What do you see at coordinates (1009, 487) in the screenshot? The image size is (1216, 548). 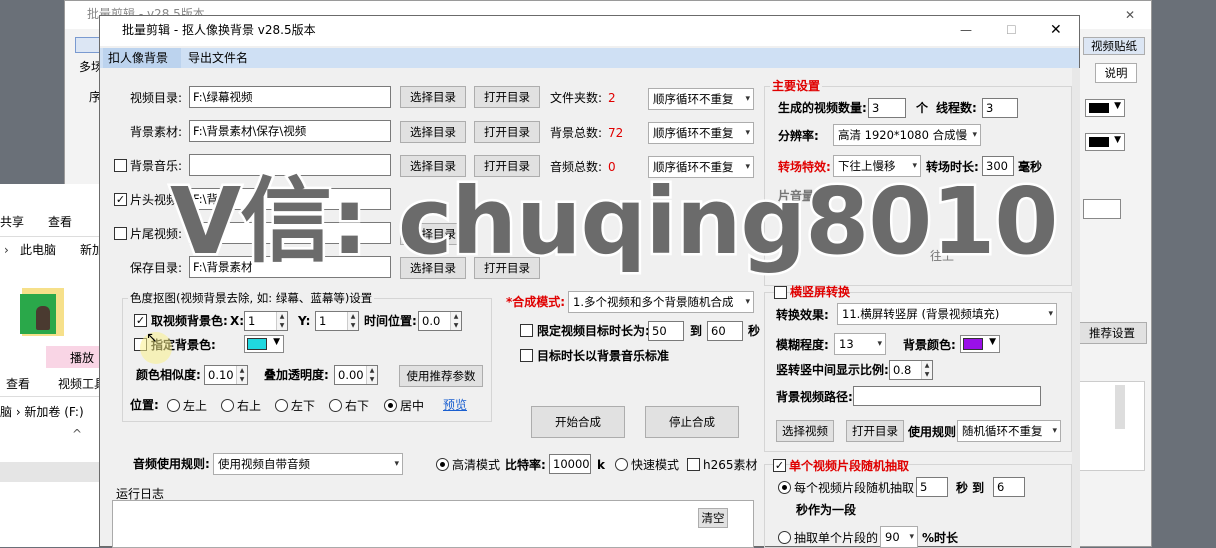 I see `segment-to-input: 6` at bounding box center [1009, 487].